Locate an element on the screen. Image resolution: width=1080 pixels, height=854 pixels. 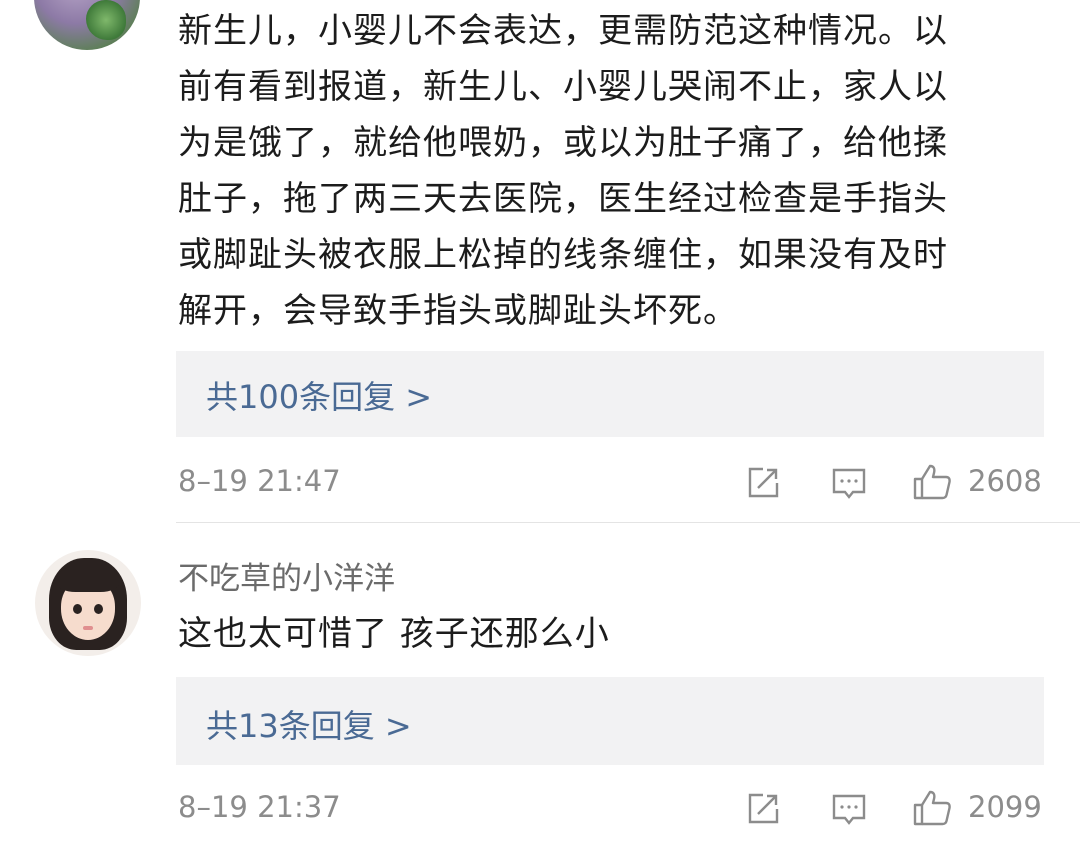
replies-label: 共13条回复 > is located at coordinates (309, 726).